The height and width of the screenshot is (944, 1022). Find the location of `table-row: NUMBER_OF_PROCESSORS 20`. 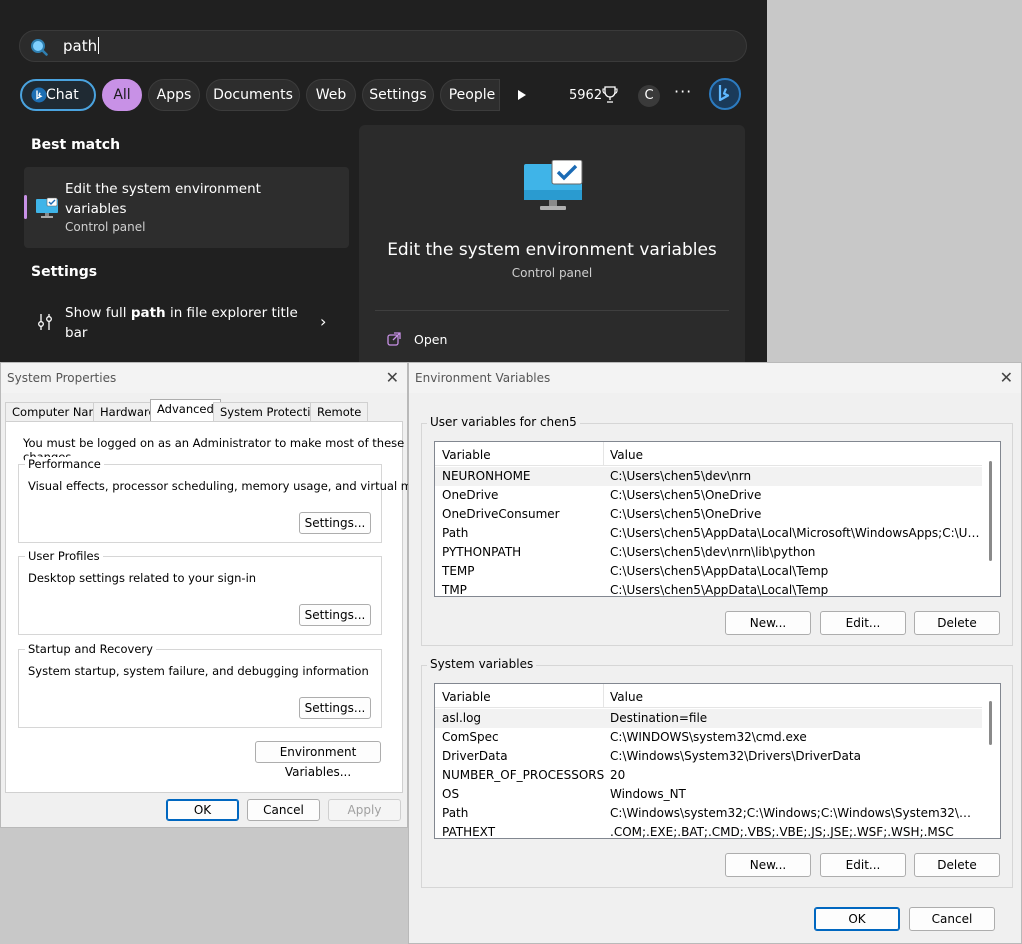

table-row: NUMBER_OF_PROCESSORS 20 is located at coordinates (708, 775).